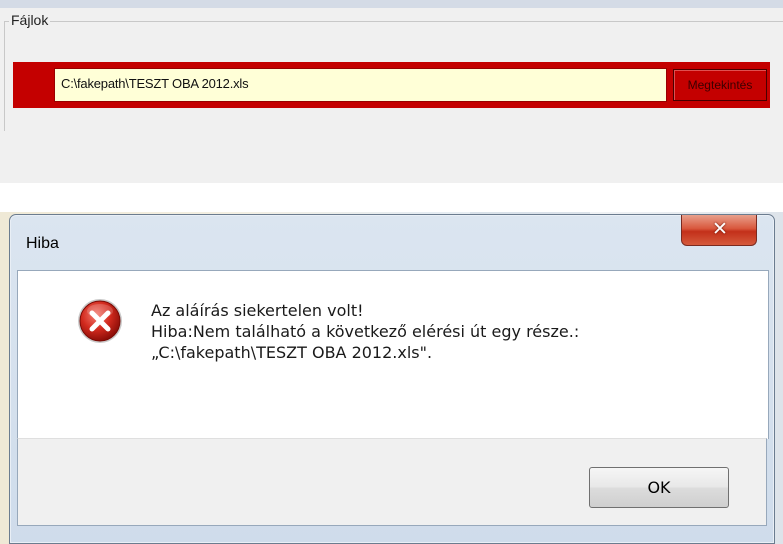  Describe the element at coordinates (42, 243) in the screenshot. I see `dialog-title: Hiba` at that location.